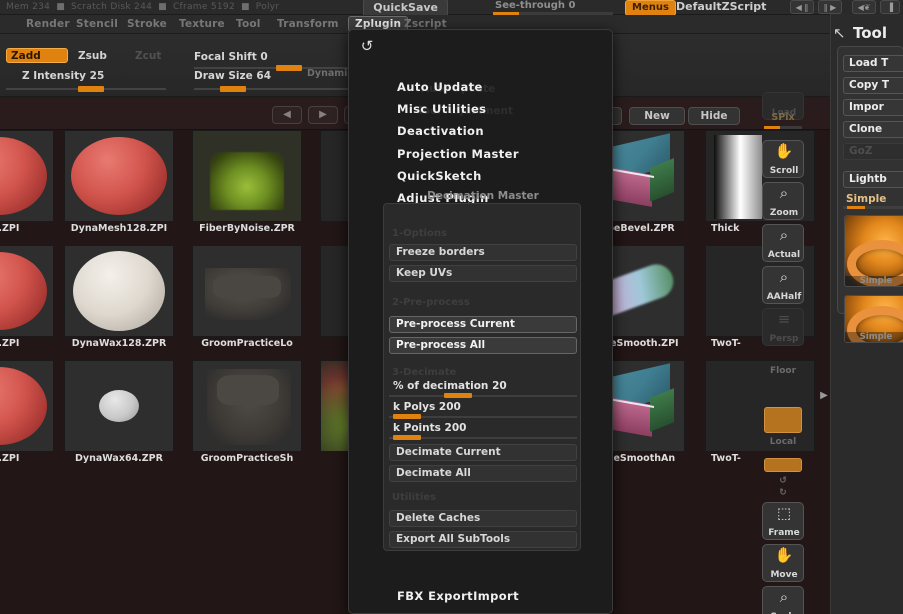 This screenshot has height=614, width=903. I want to click on thumb-item: DynaWax64.ZPR, so click(119, 417).